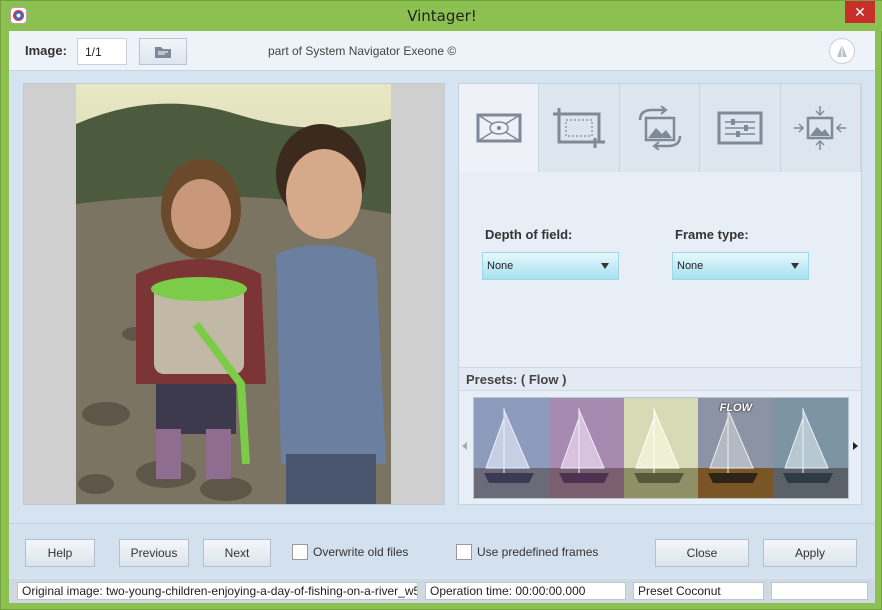  I want to click on effects-tabs, so click(660, 128).